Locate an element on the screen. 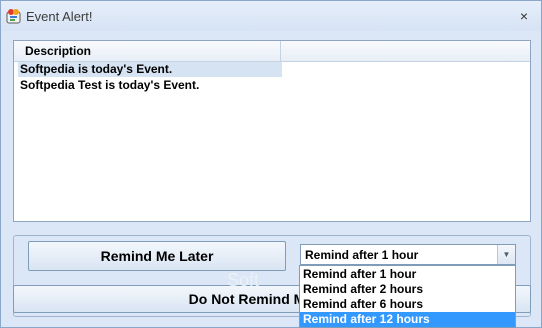 The image size is (542, 328). dropdown-option: Remind after 1 hour is located at coordinates (407, 274).